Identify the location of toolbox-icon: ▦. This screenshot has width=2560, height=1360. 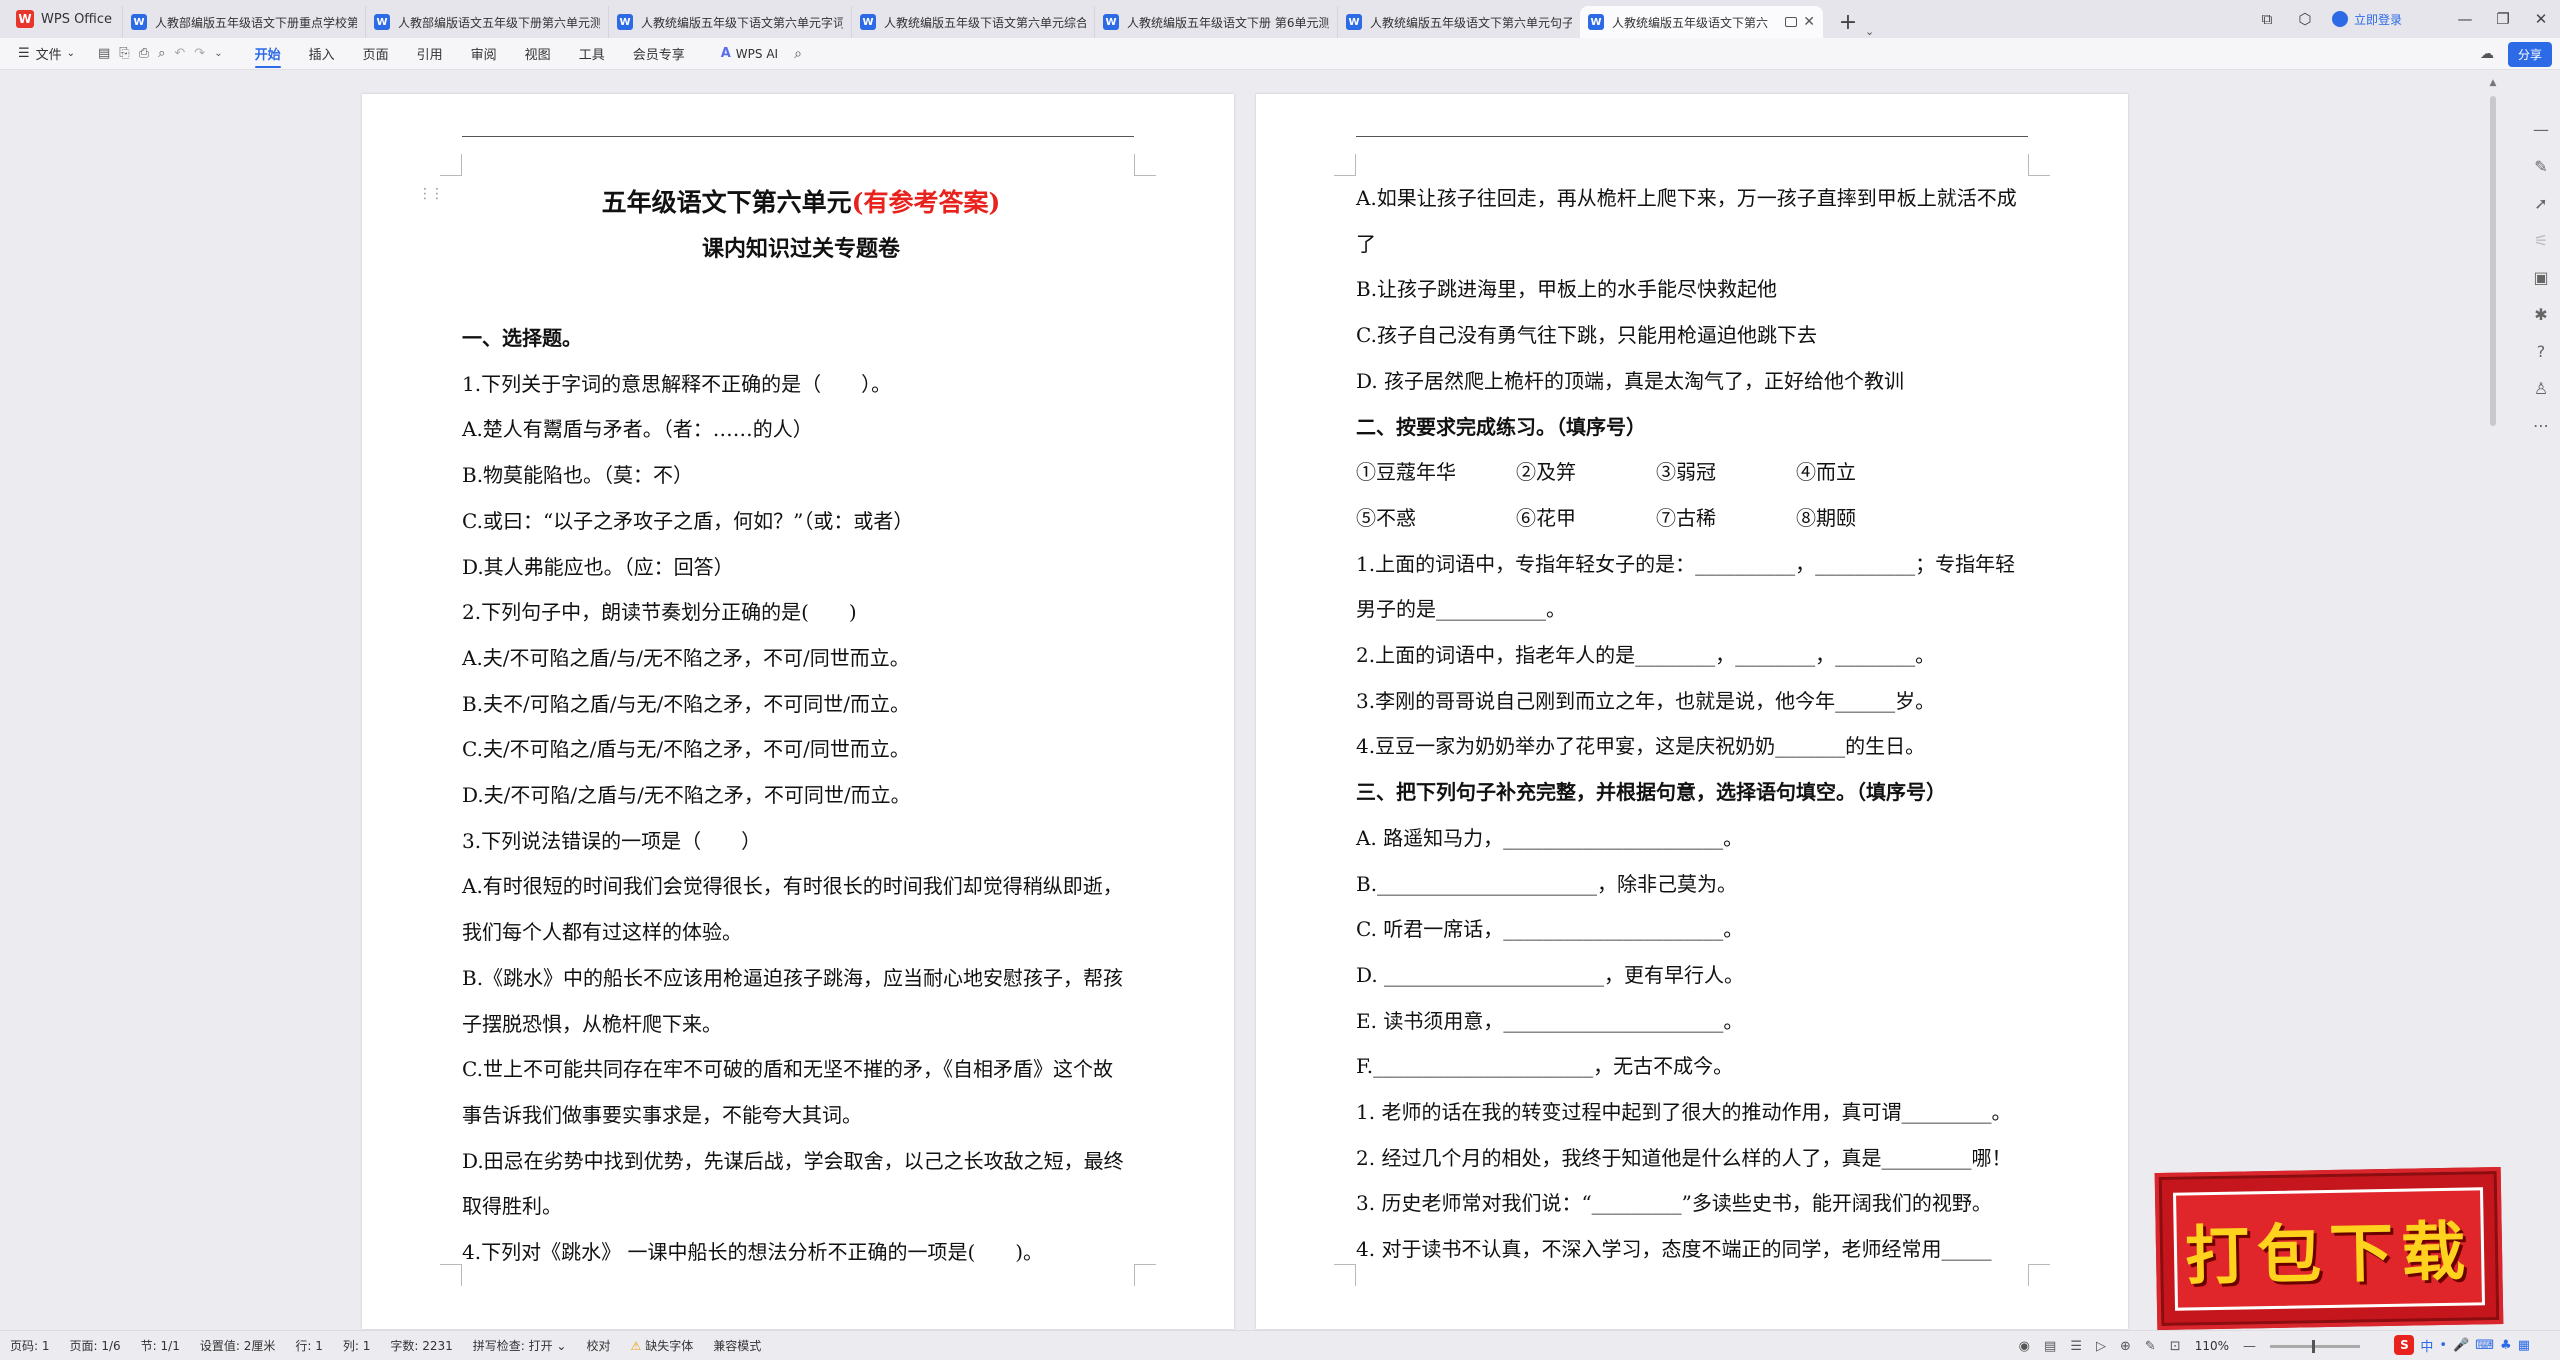
(2524, 1345).